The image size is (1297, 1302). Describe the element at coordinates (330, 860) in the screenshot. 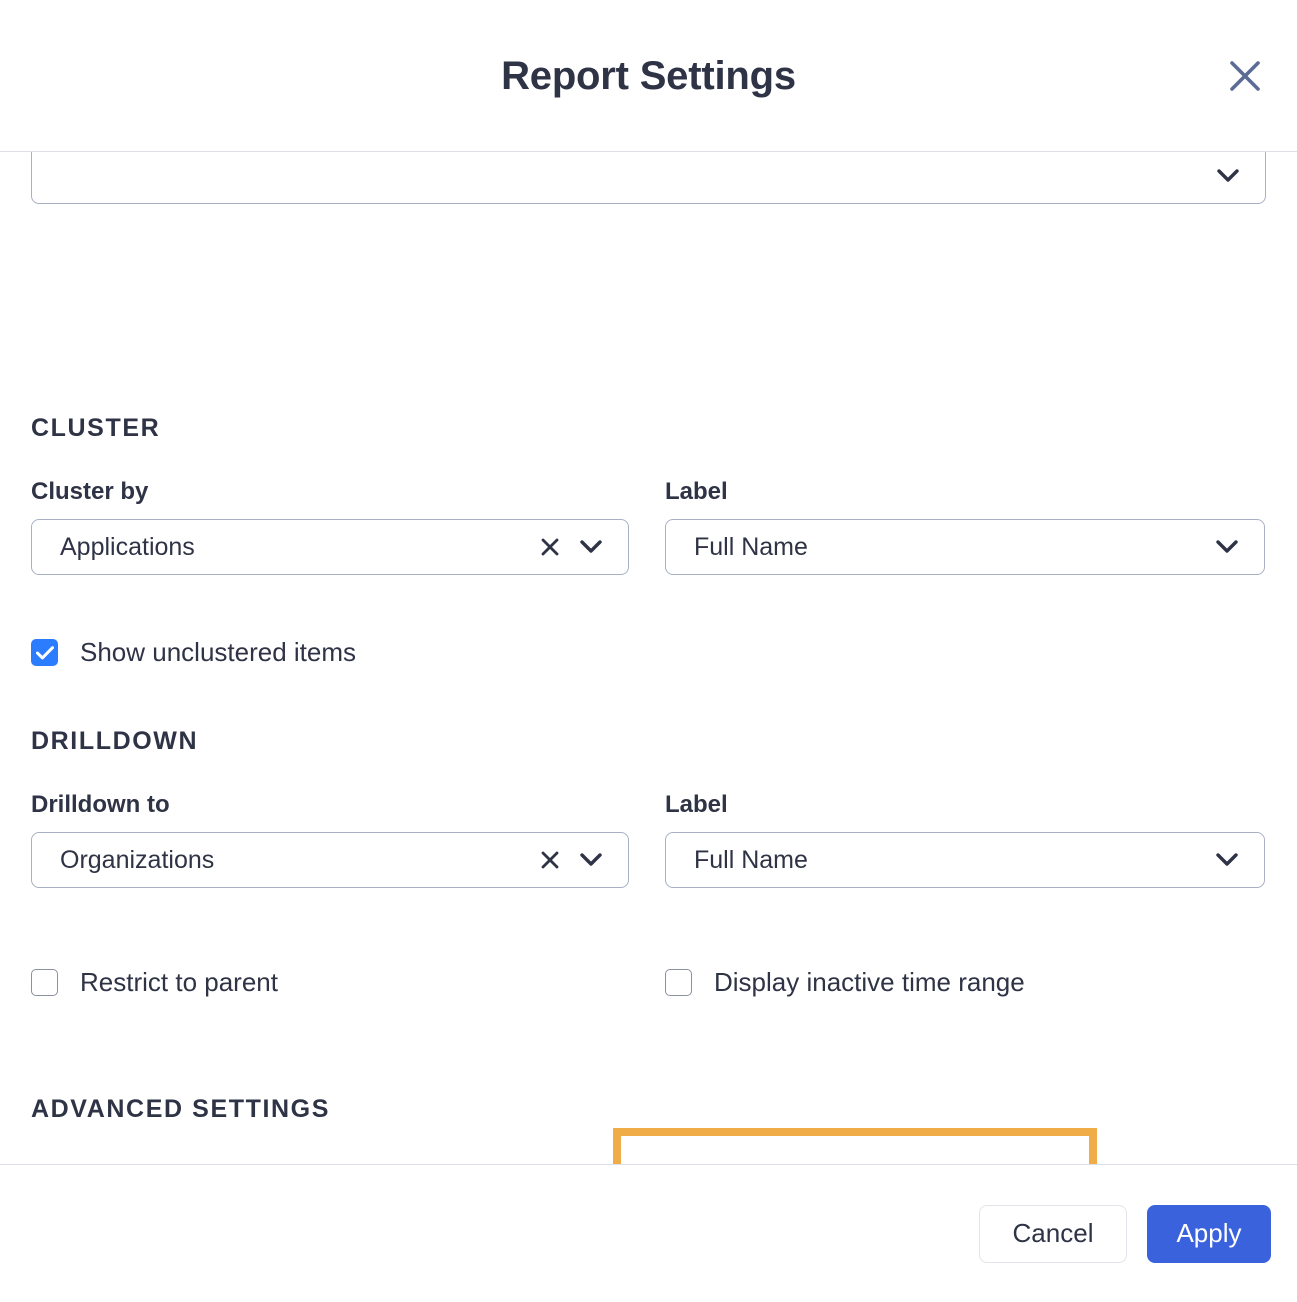

I see `drilldown-to-select: Organizations` at that location.